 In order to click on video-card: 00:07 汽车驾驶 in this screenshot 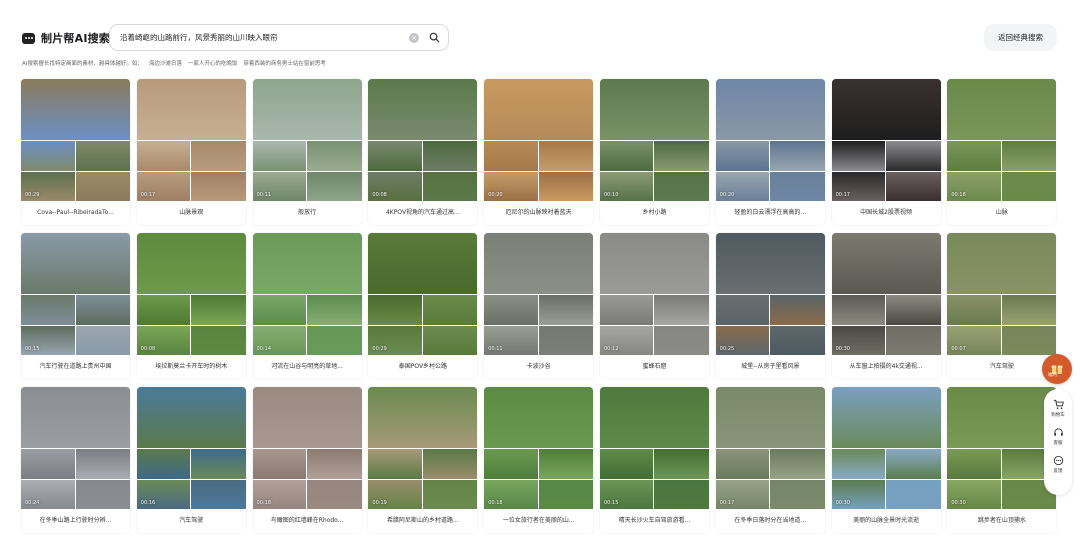, I will do `click(1002, 306)`.